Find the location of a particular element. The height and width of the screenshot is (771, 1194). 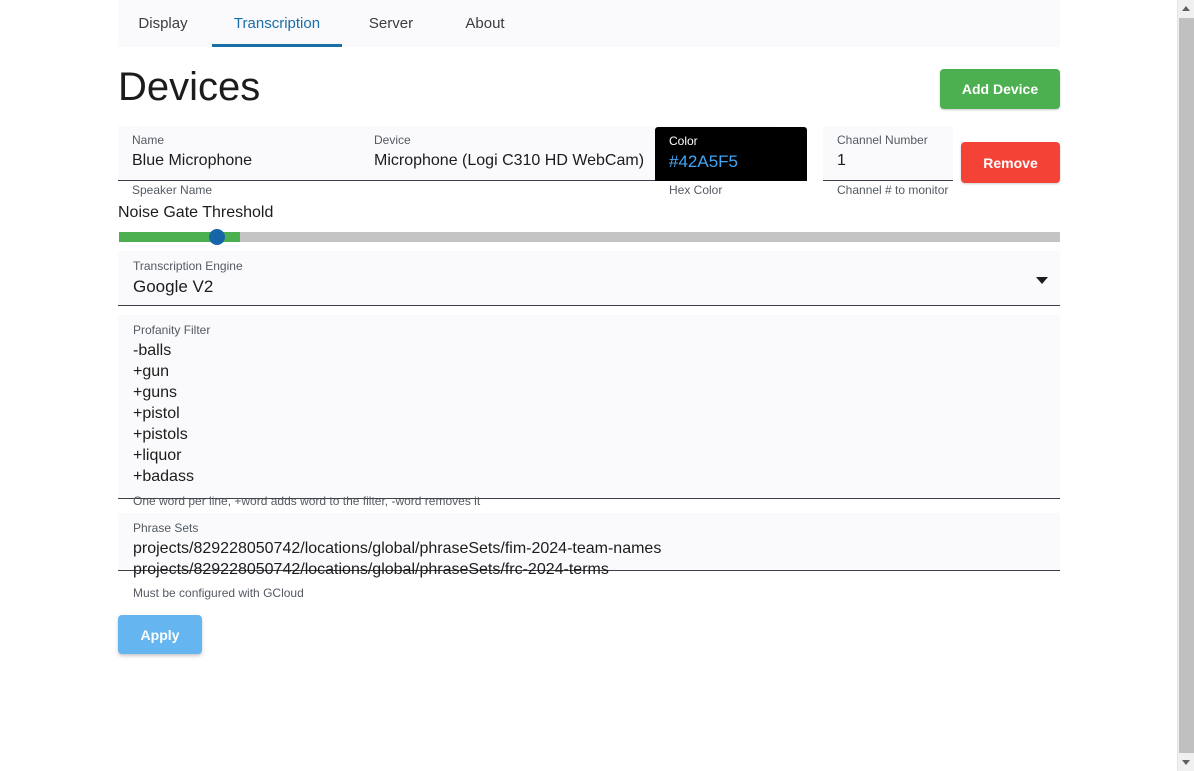

remove-device-button: Remove is located at coordinates (1010, 162).